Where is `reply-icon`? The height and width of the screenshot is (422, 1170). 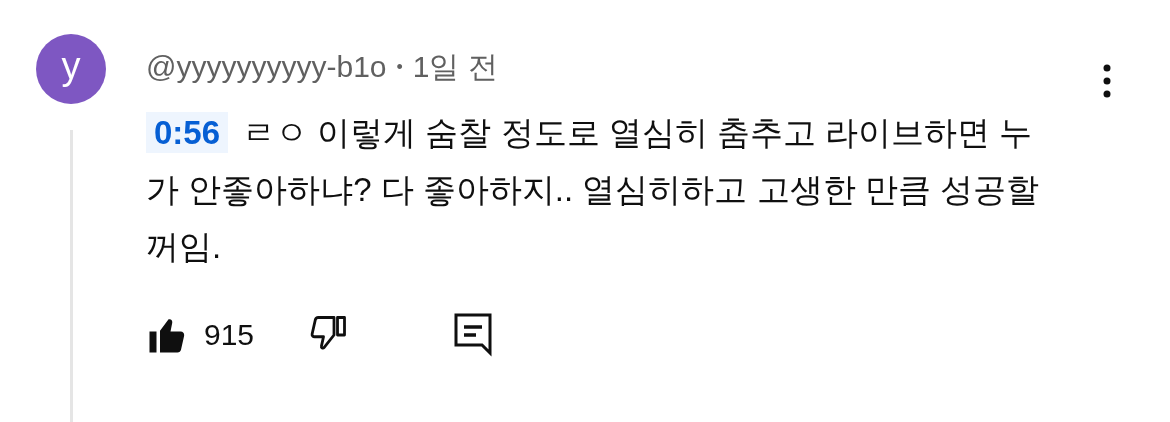 reply-icon is located at coordinates (474, 335).